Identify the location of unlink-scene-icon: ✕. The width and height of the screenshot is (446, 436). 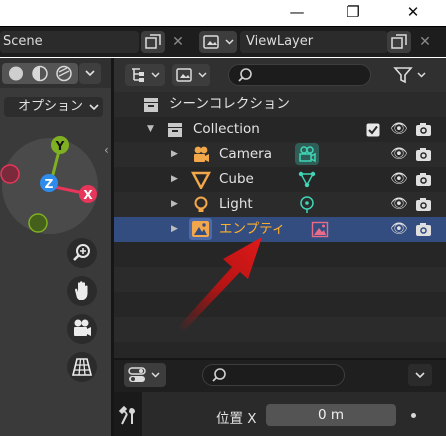
(178, 42).